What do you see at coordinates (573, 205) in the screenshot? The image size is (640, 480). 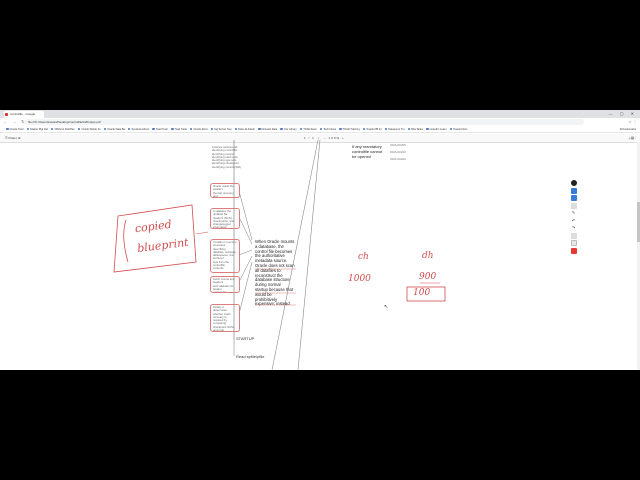 I see `shape-tool-icon` at bounding box center [573, 205].